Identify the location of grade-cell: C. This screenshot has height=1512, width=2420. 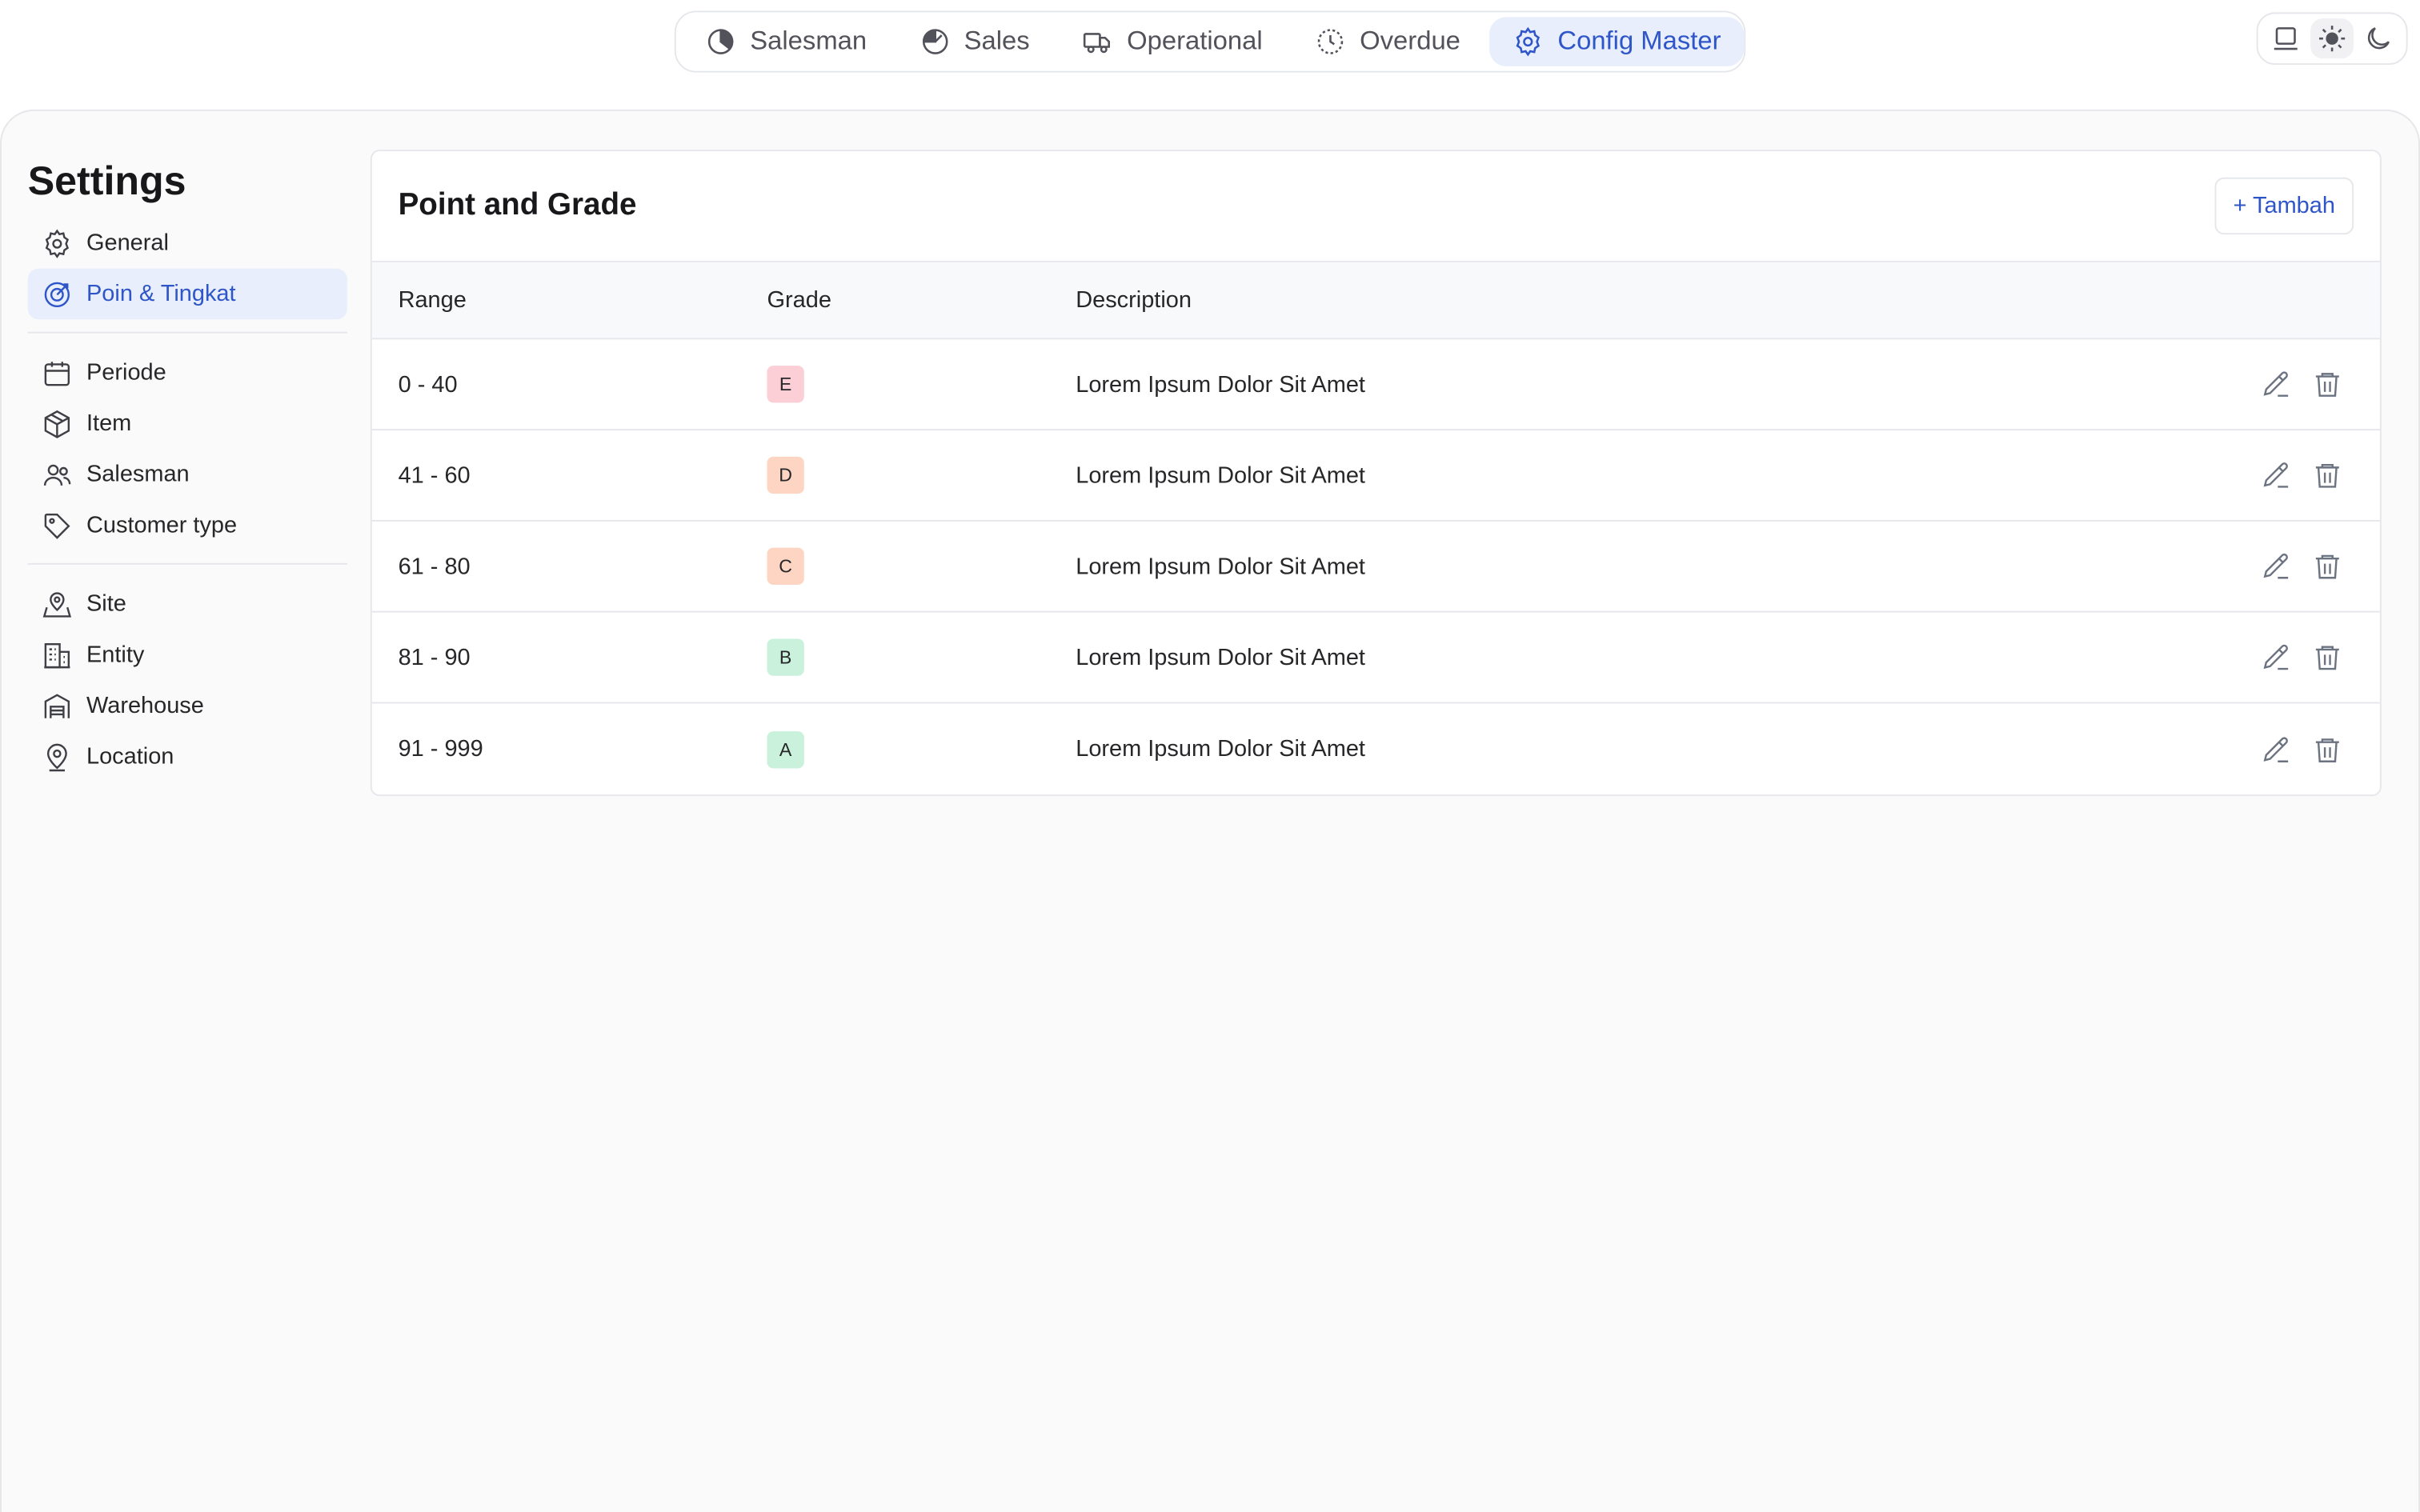
(785, 566).